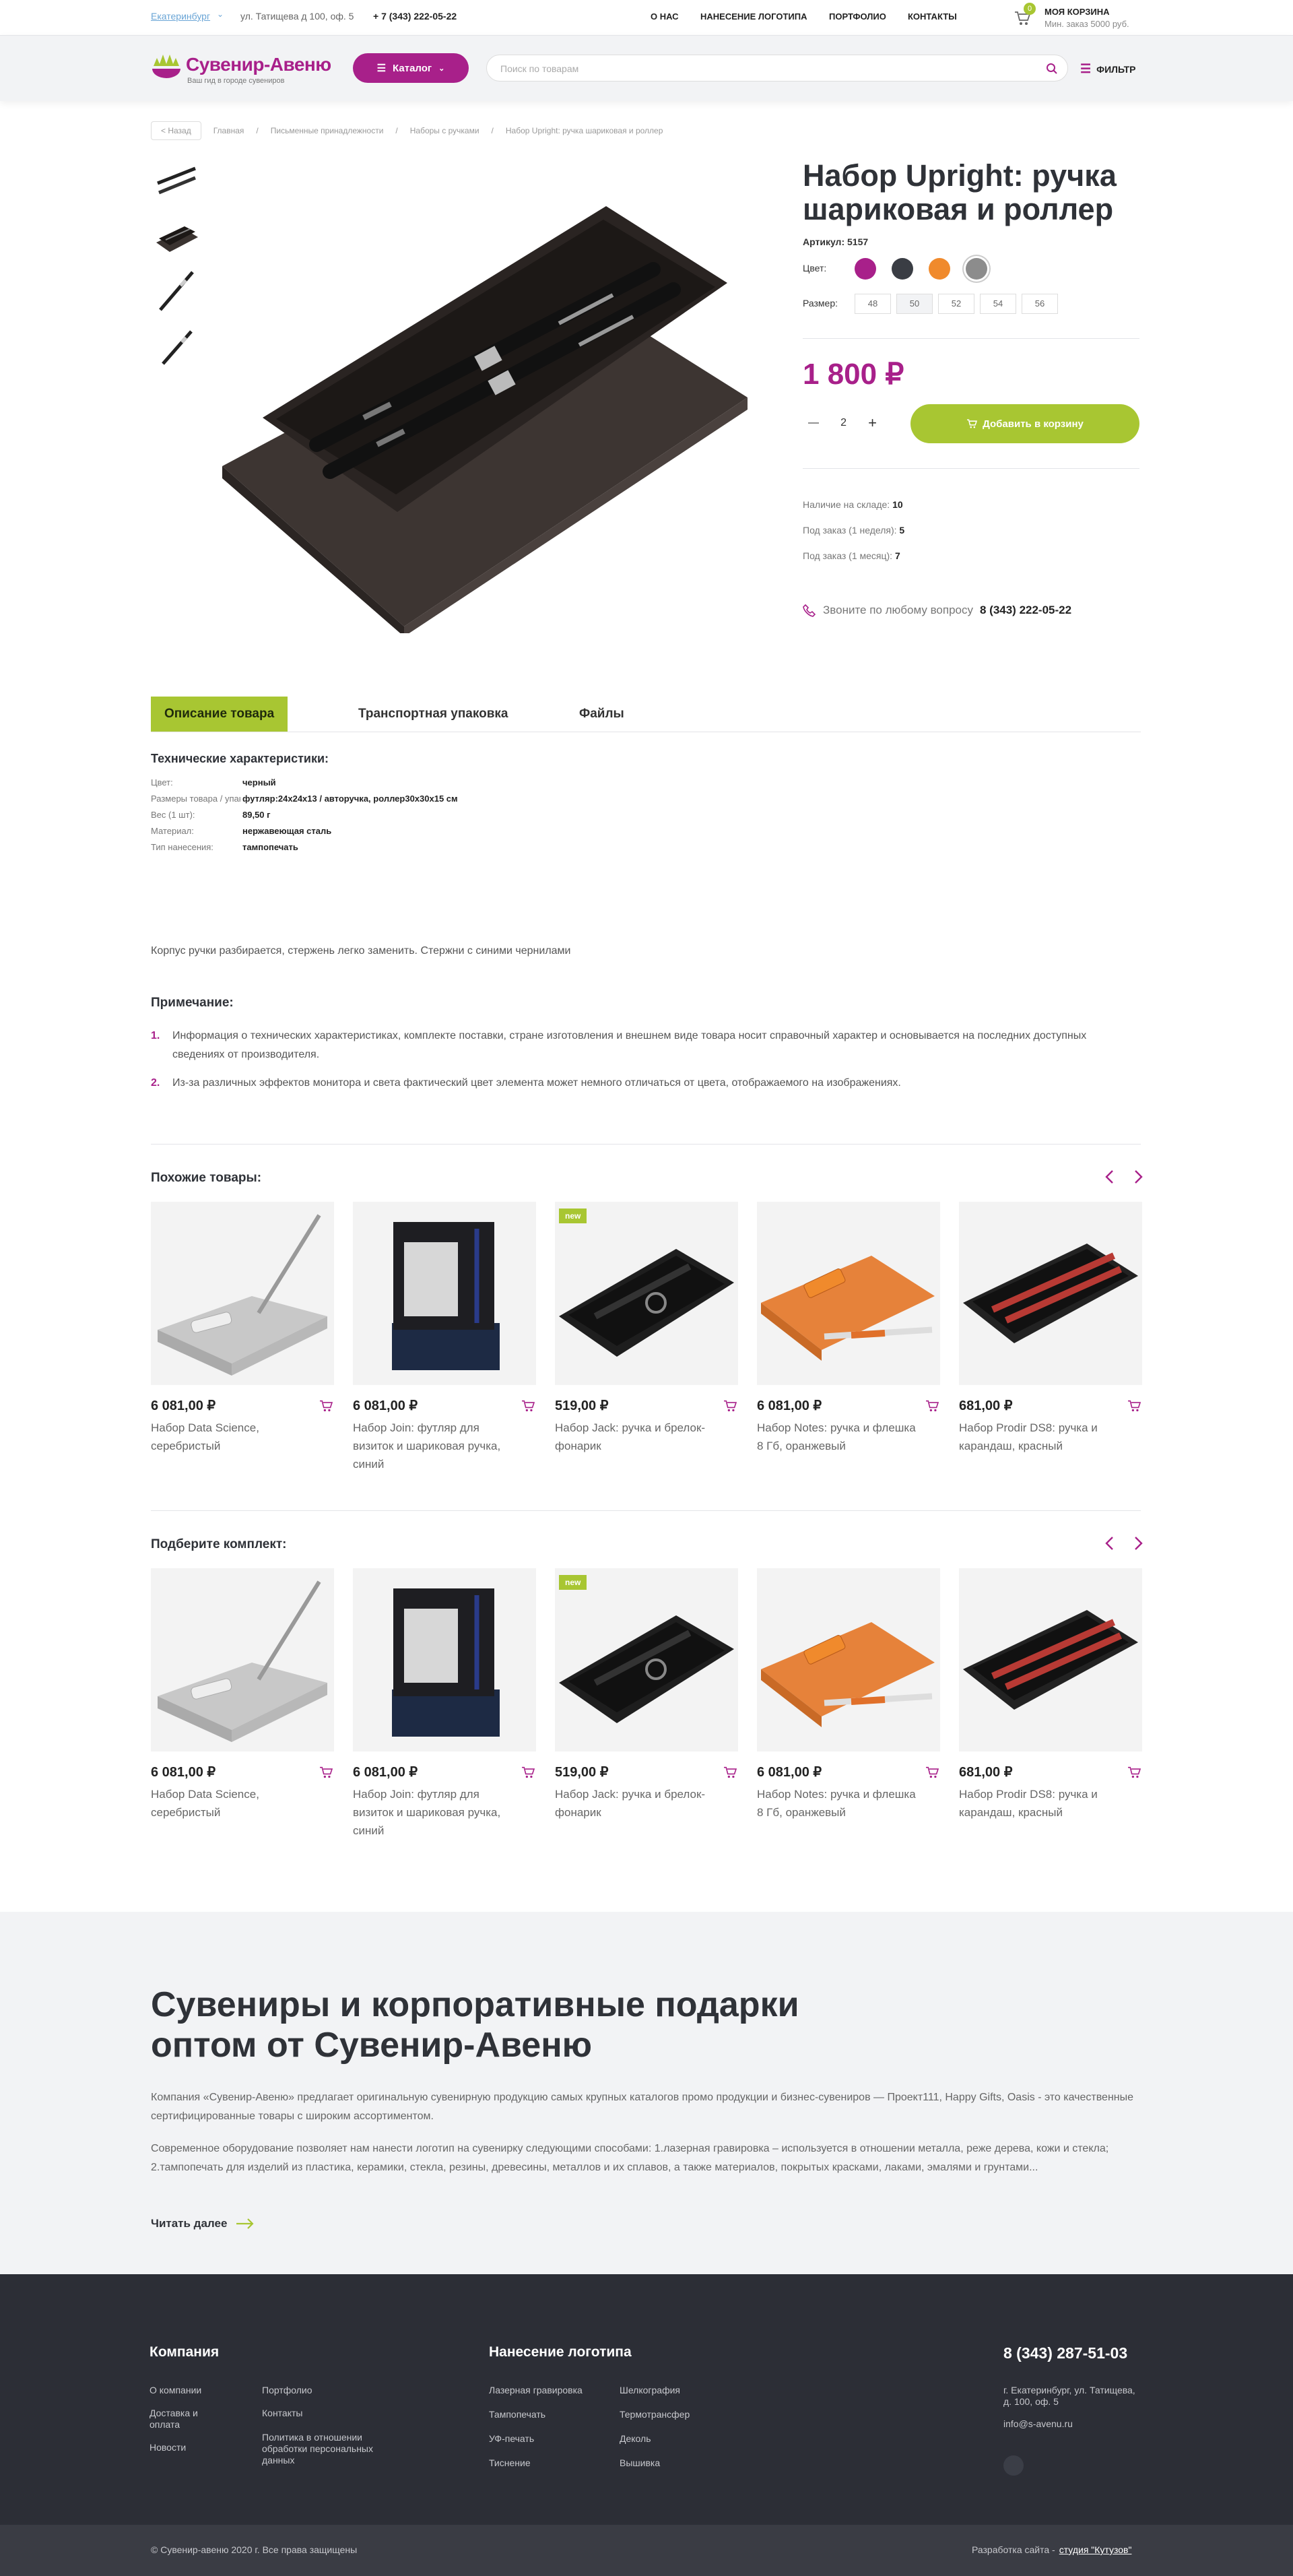 This screenshot has width=1293, height=2576. What do you see at coordinates (511, 2439) in the screenshot?
I see `footer-link: УФ-печать` at bounding box center [511, 2439].